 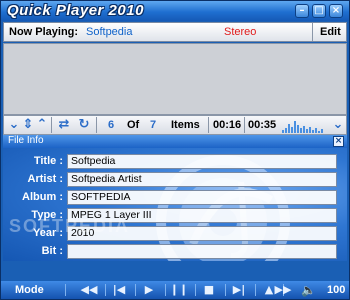 What do you see at coordinates (338, 125) in the screenshot?
I see `collapse-icon: ⌄` at bounding box center [338, 125].